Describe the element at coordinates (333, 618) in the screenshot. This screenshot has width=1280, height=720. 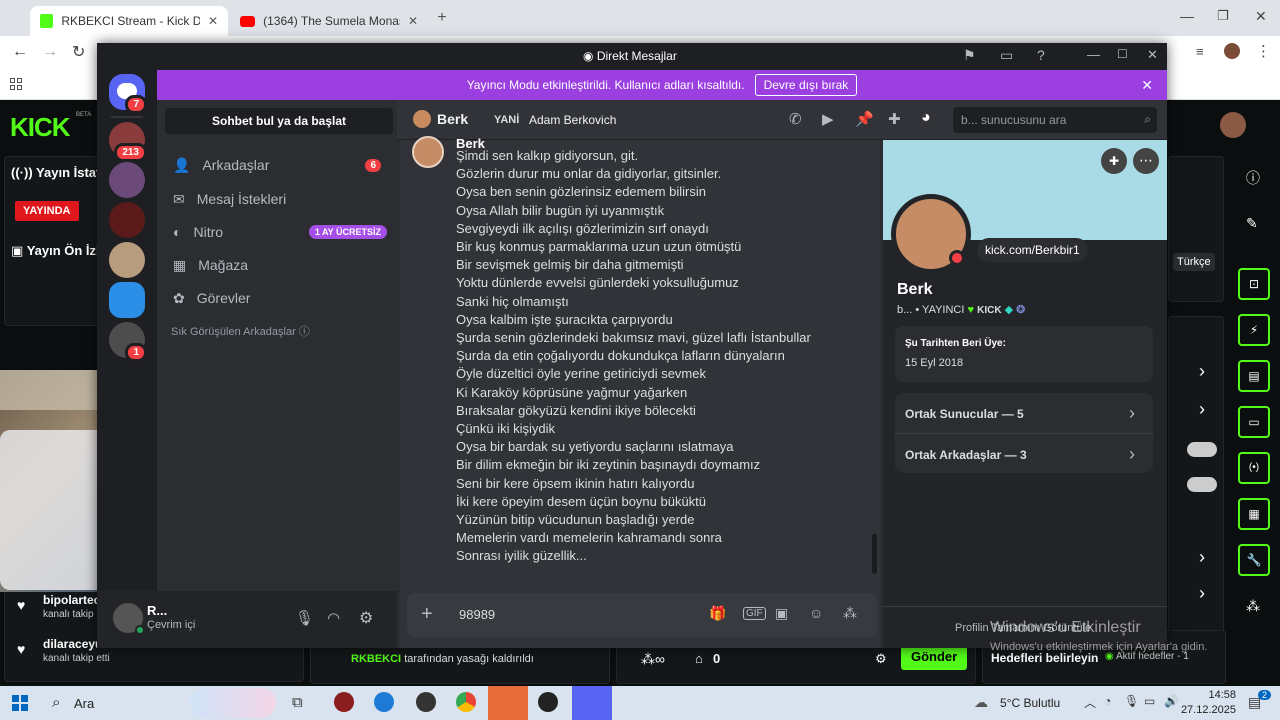
I see `headphones-icon: ◠` at that location.